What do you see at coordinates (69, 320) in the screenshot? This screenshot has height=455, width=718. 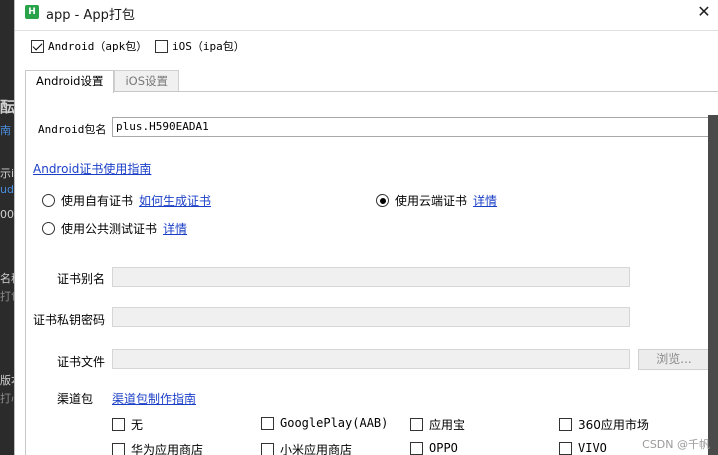 I see `cert-password-label: 证书私钥密码` at bounding box center [69, 320].